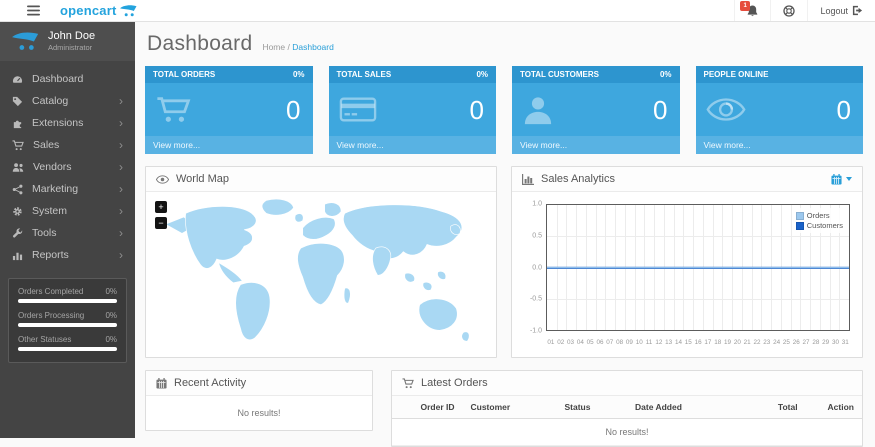 This screenshot has width=875, height=447. I want to click on sidebar-item-marketing: Marketing ›, so click(67, 189).